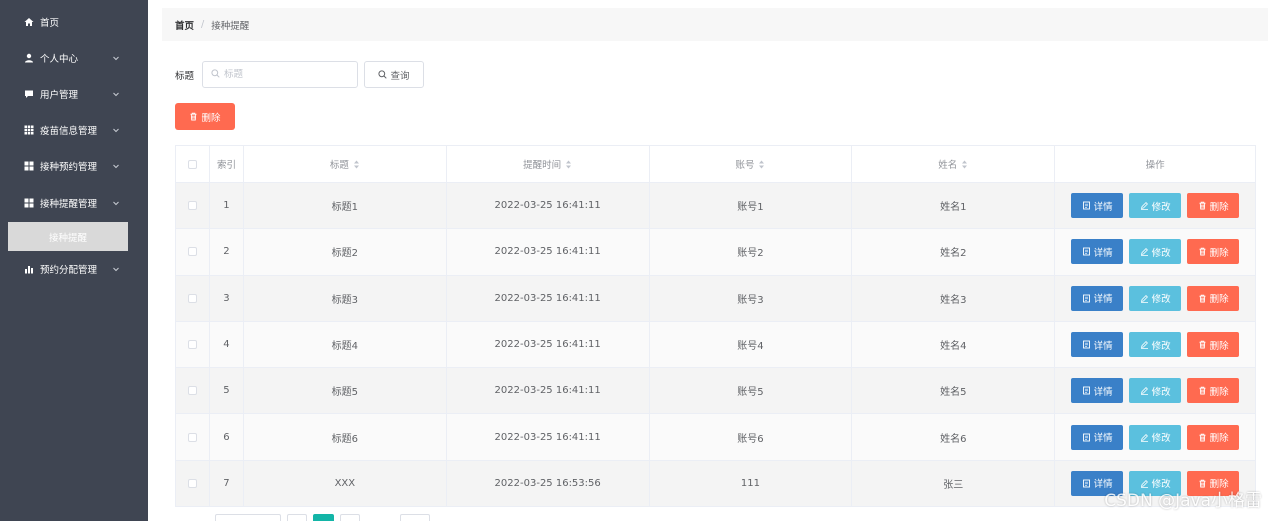 This screenshot has width=1268, height=521. What do you see at coordinates (68, 236) in the screenshot?
I see `sidebar-subitem-reminder: 接种提醒` at bounding box center [68, 236].